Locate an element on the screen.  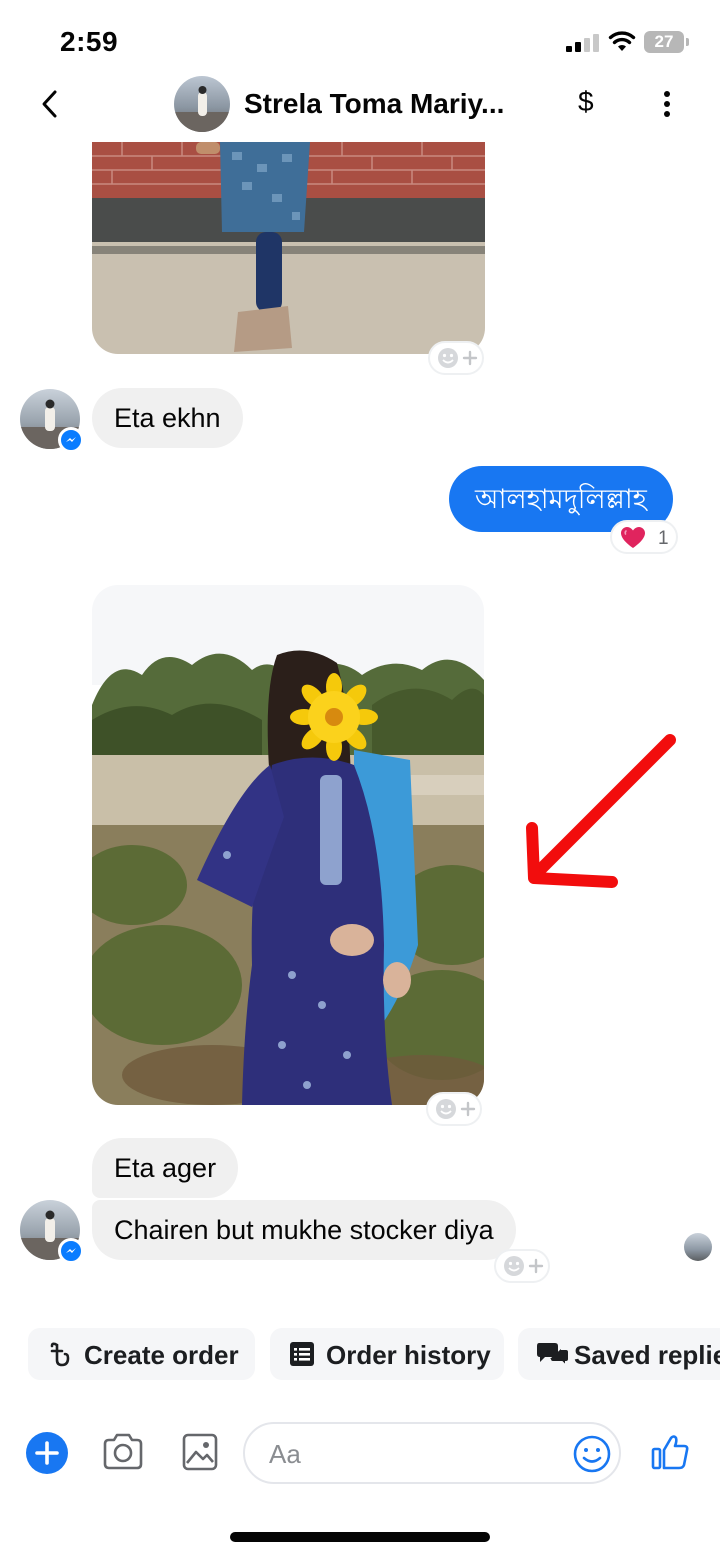
chat-bubbles-icon is located at coordinates (553, 1355).